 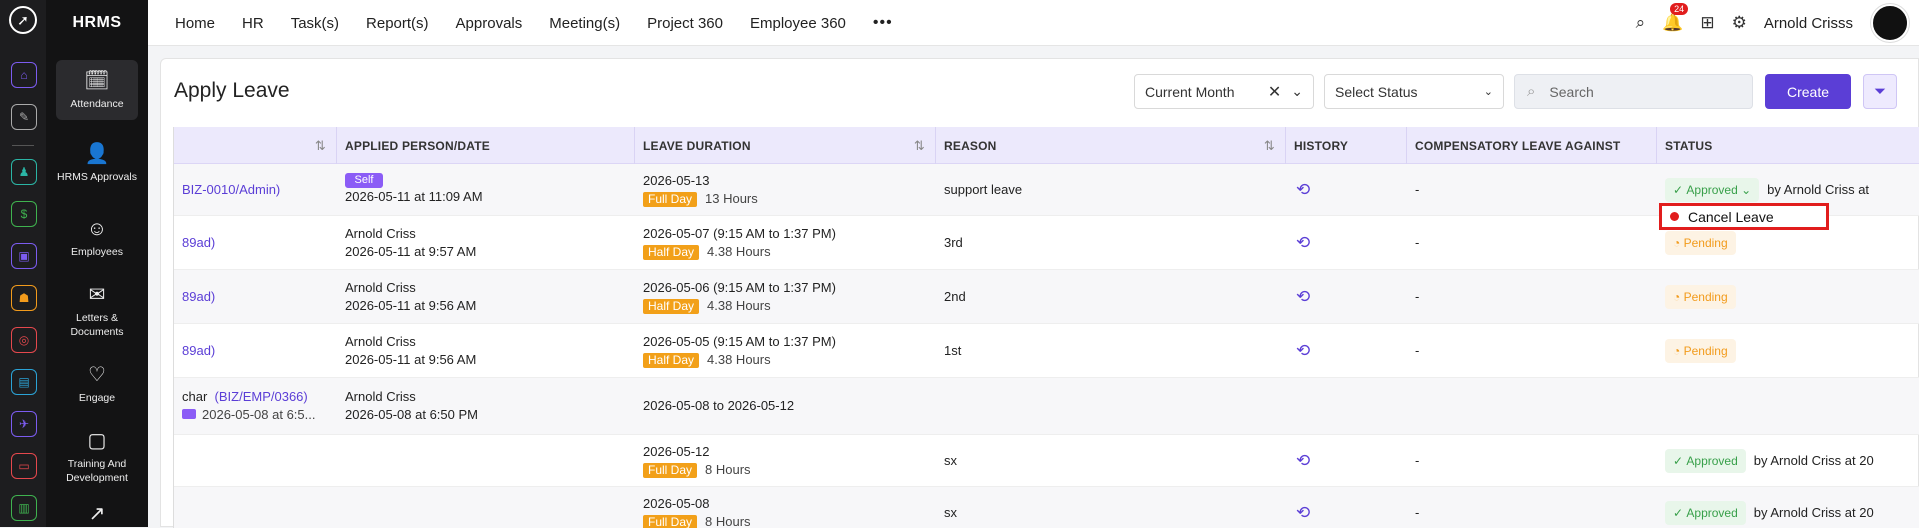 What do you see at coordinates (397, 23) in the screenshot?
I see `nav-reports: Report(s)` at bounding box center [397, 23].